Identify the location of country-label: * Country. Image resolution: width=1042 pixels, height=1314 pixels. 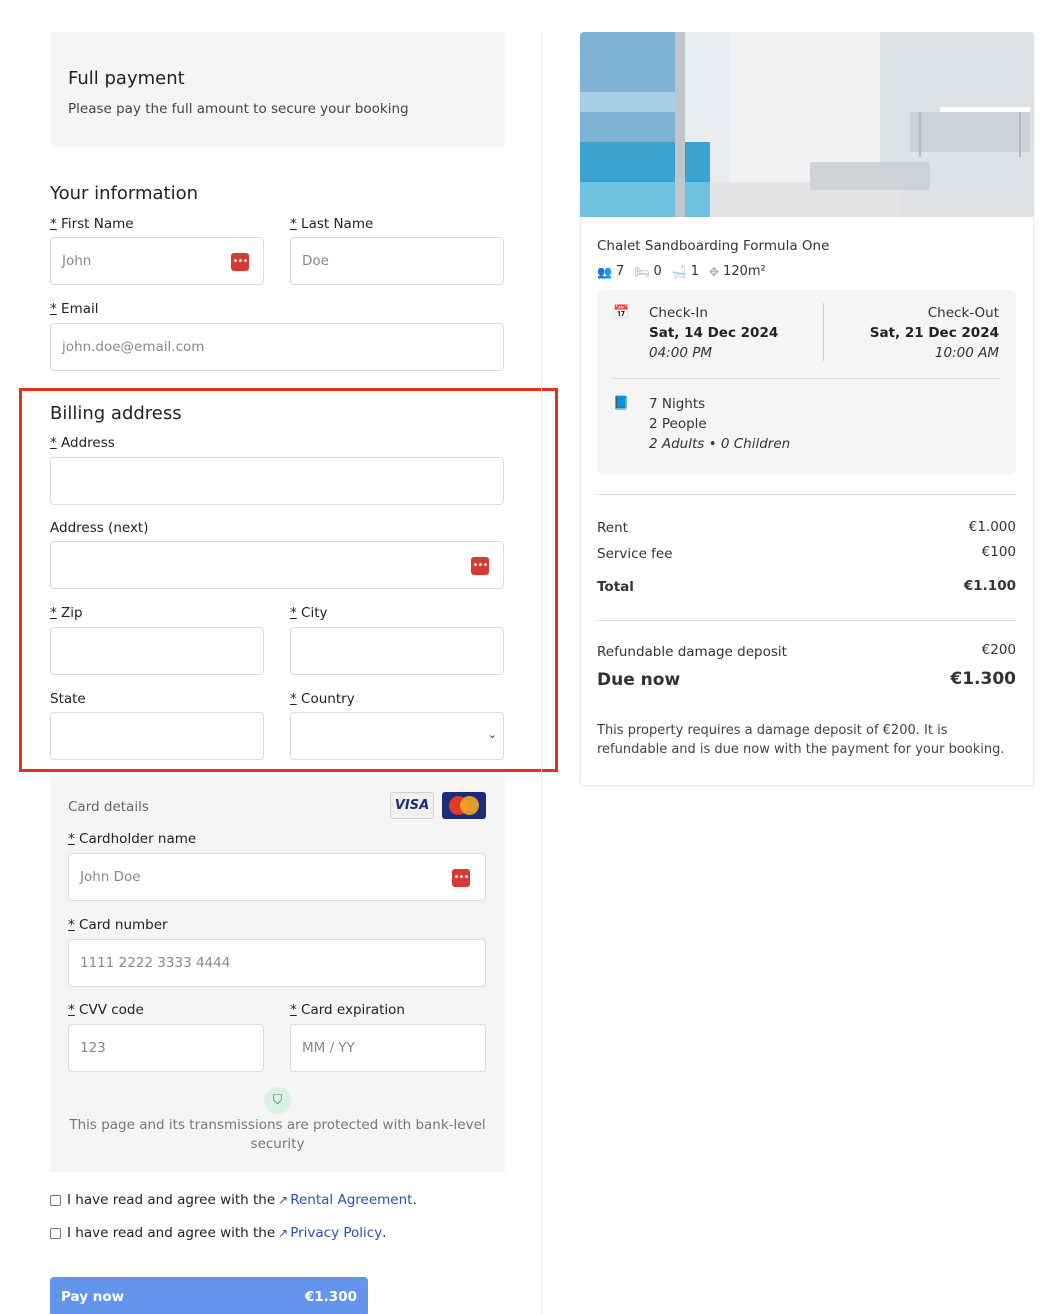
(322, 699).